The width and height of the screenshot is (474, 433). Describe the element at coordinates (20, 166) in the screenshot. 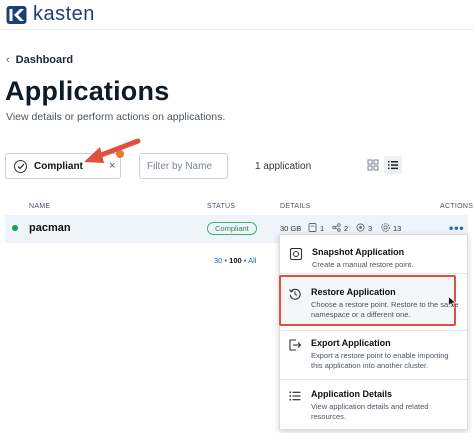

I see `check-circle-icon` at that location.